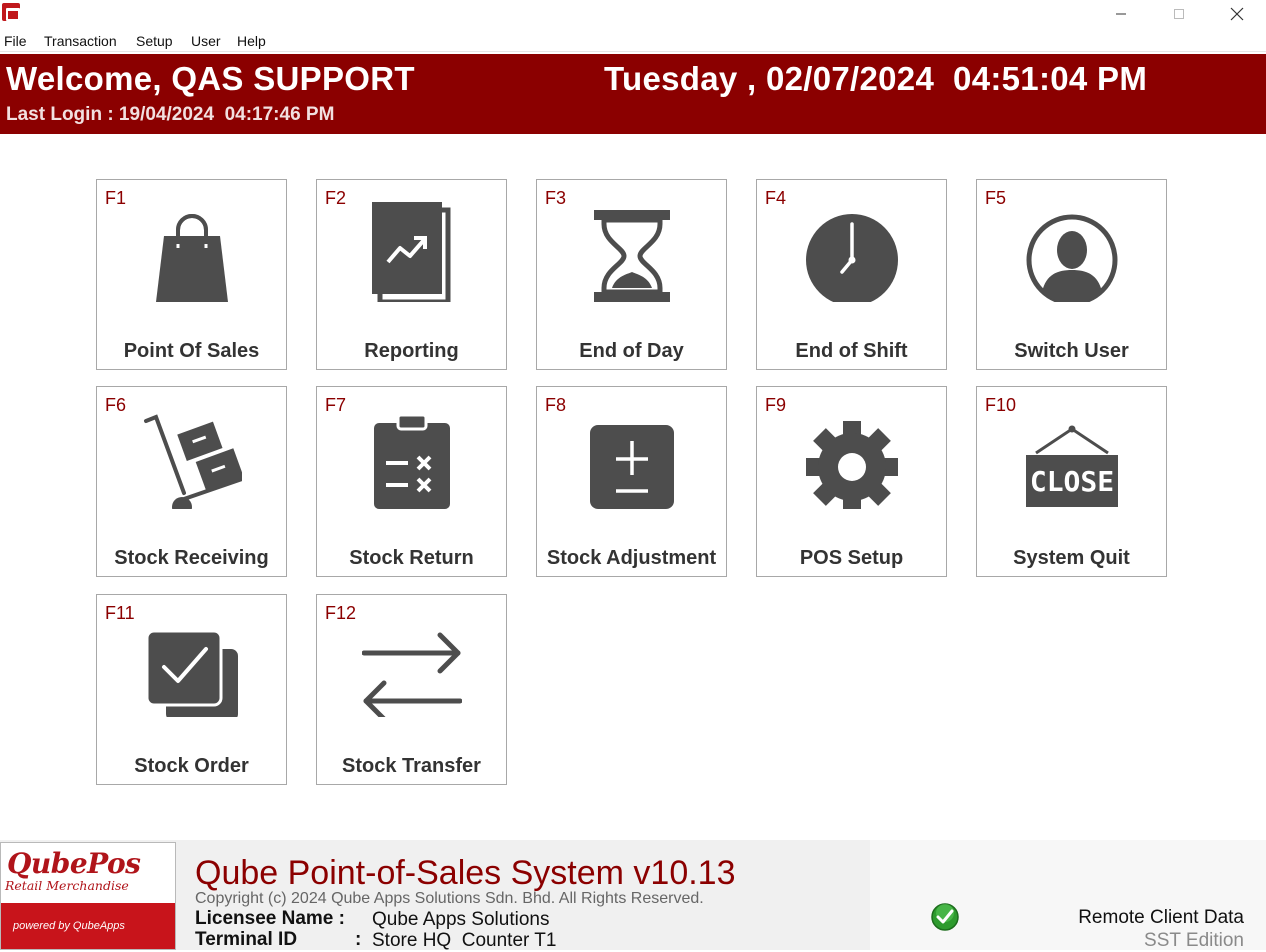 The image size is (1266, 952). I want to click on edition-label: SST Edition, so click(1194, 940).